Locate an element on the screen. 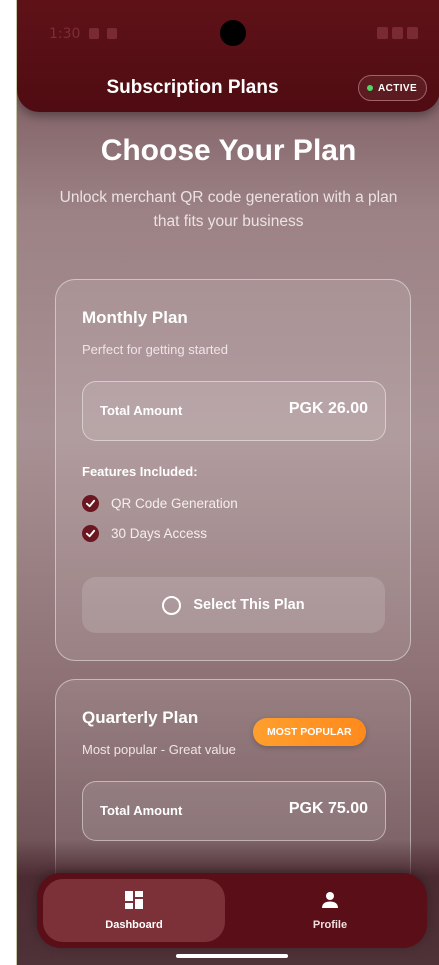 This screenshot has height=965, width=439. notification-icons is located at coordinates (103, 33).